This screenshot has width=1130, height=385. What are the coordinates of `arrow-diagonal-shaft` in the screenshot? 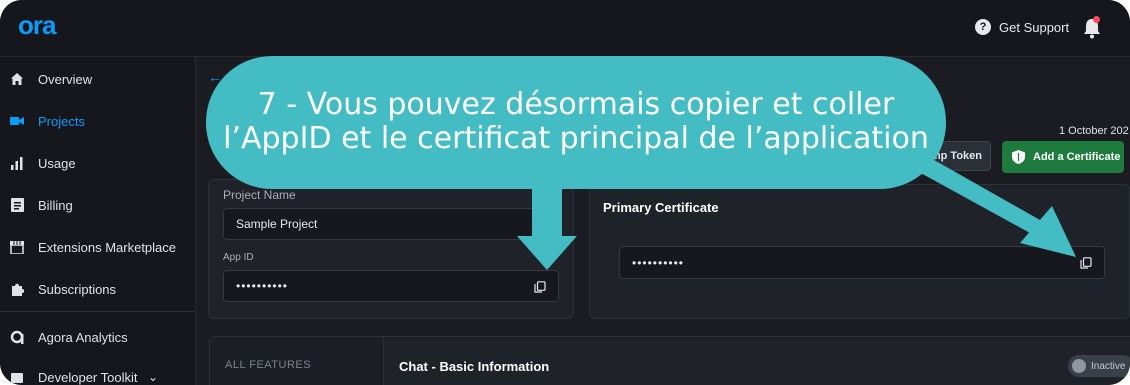 It's located at (974, 192).